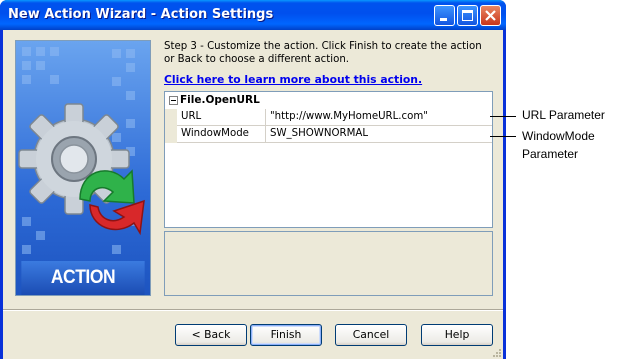 This screenshot has width=621, height=359. I want to click on category-header: File.OpenURL, so click(328, 101).